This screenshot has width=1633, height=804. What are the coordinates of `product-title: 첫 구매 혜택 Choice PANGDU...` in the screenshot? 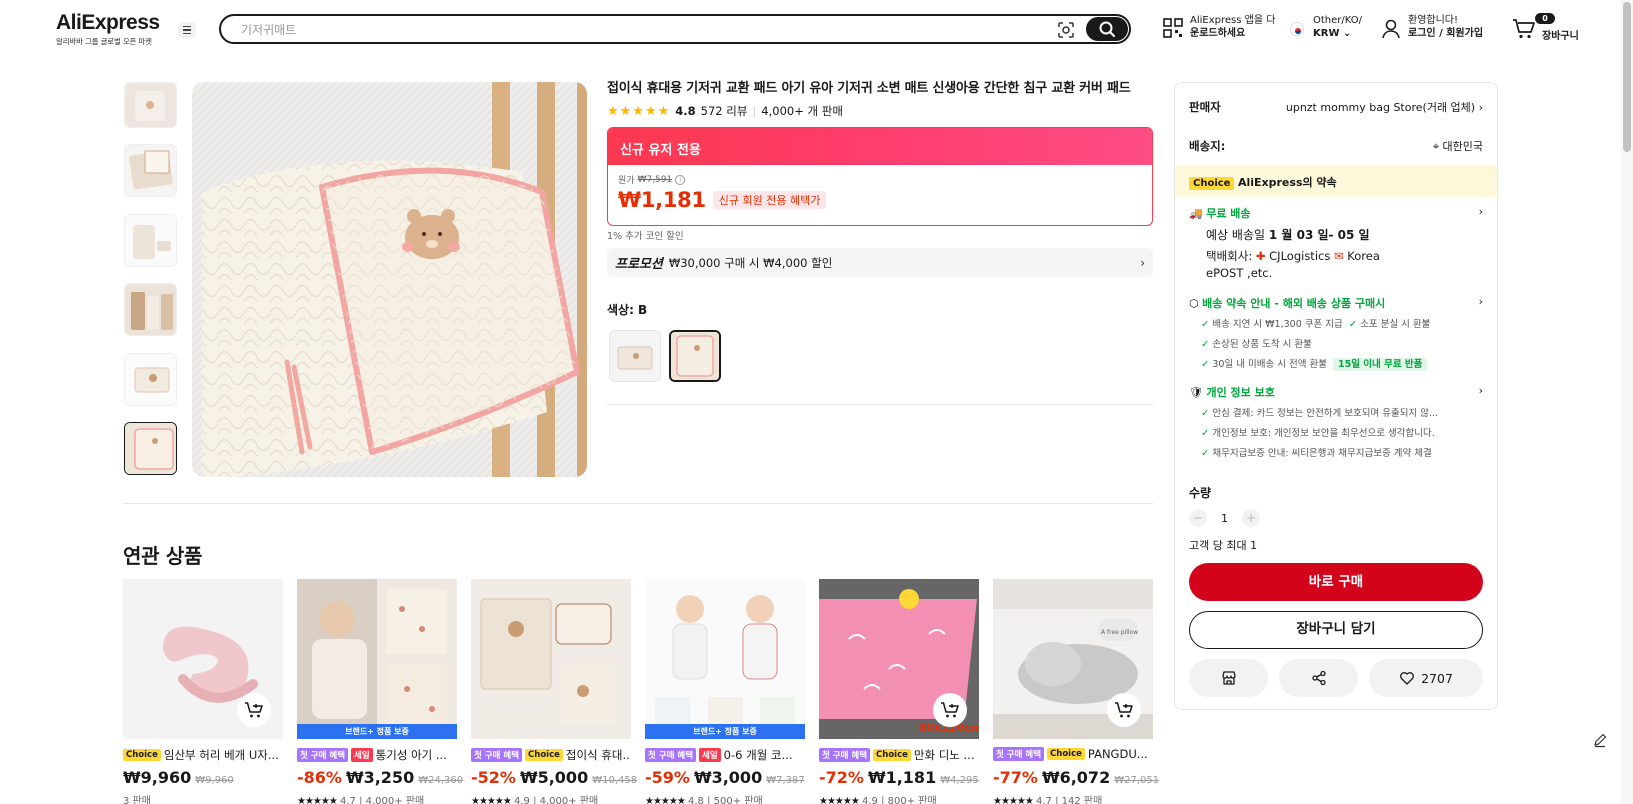 It's located at (1073, 754).